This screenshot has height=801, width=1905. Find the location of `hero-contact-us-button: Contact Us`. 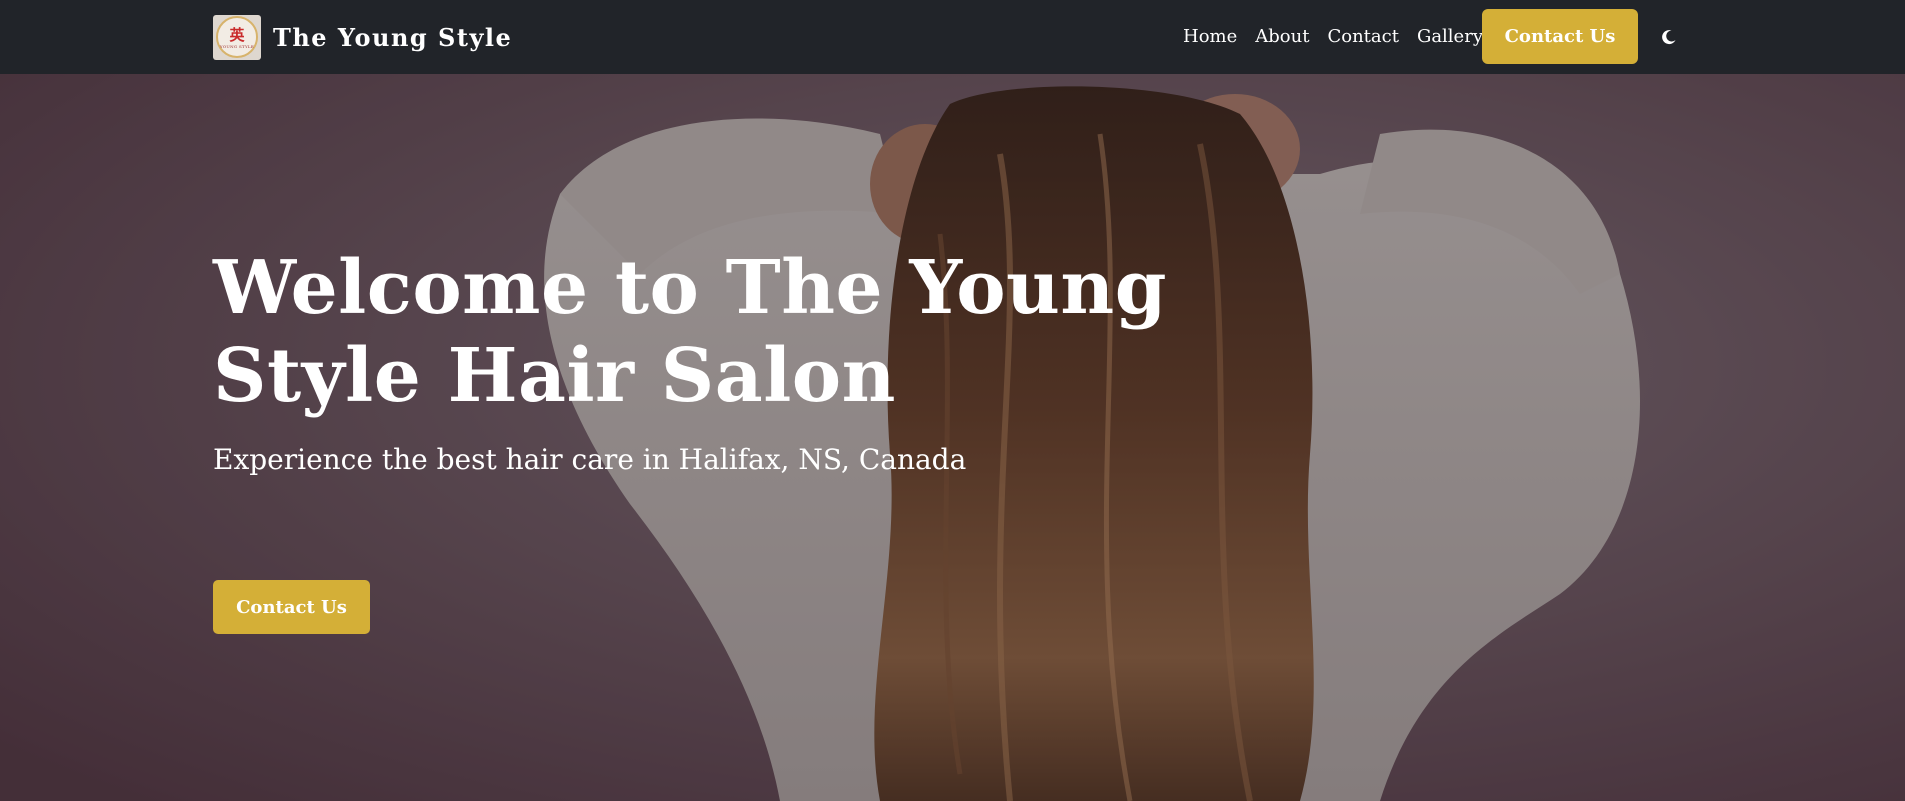

hero-contact-us-button: Contact Us is located at coordinates (291, 607).